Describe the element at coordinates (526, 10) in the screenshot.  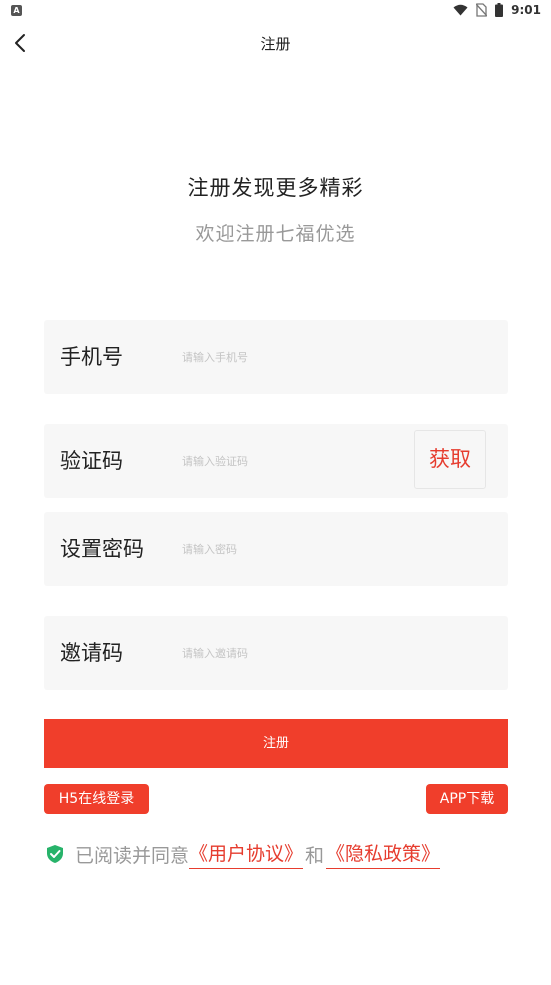
I see `status-time: 9:01` at that location.